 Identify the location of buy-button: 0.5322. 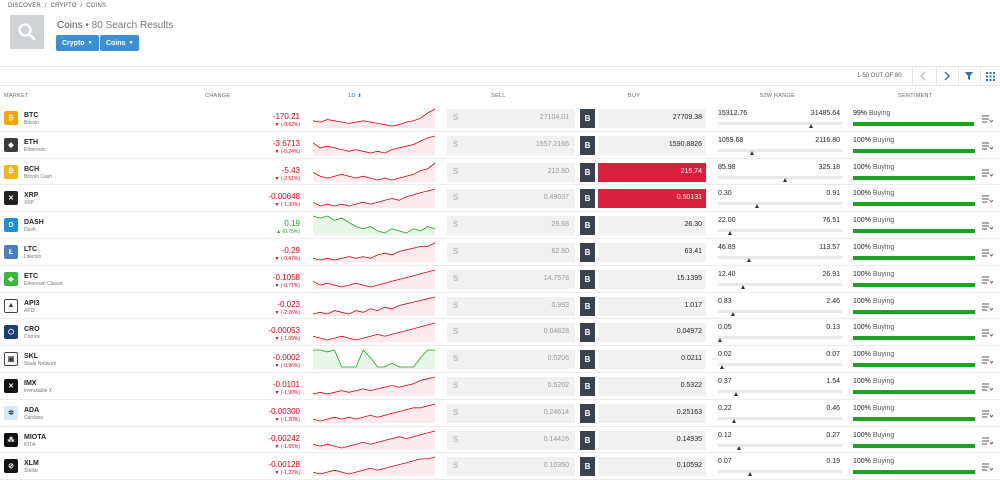
(652, 386).